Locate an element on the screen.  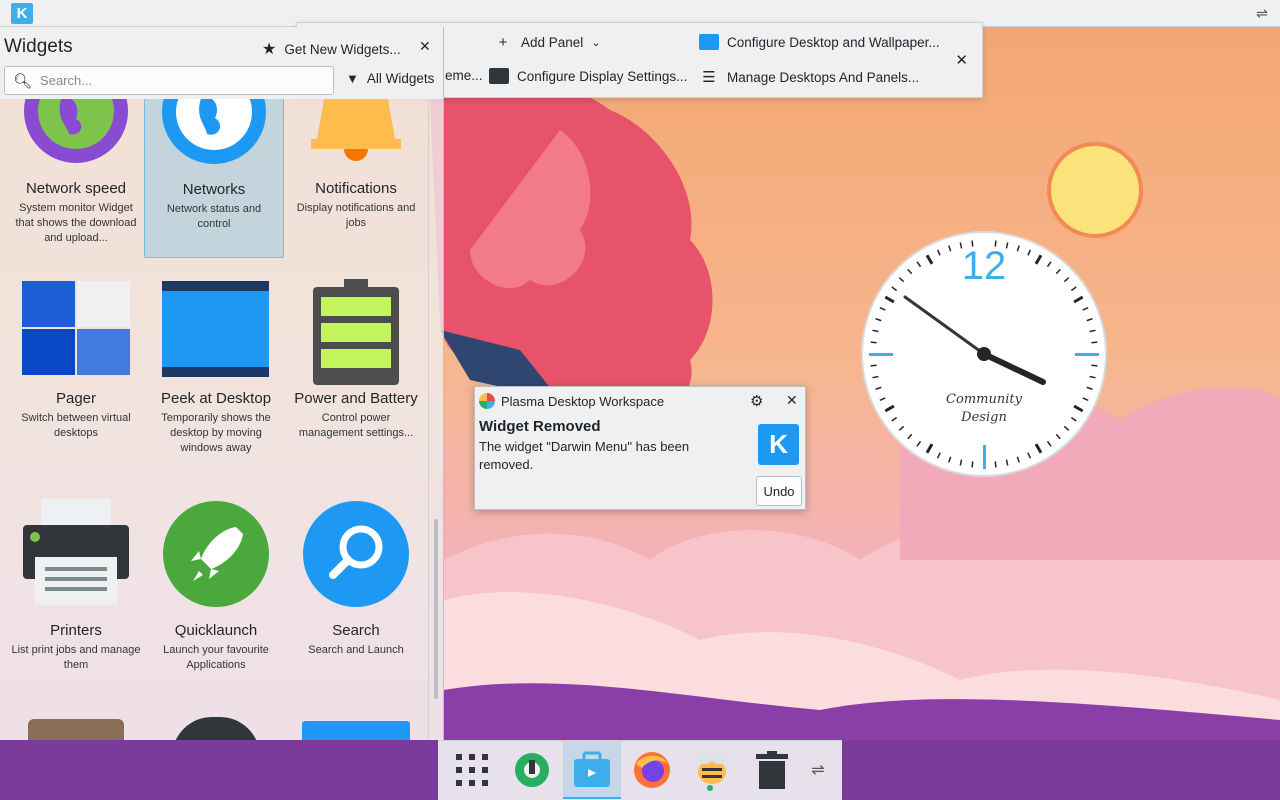
widget-scrollbar is located at coordinates (435, 419).